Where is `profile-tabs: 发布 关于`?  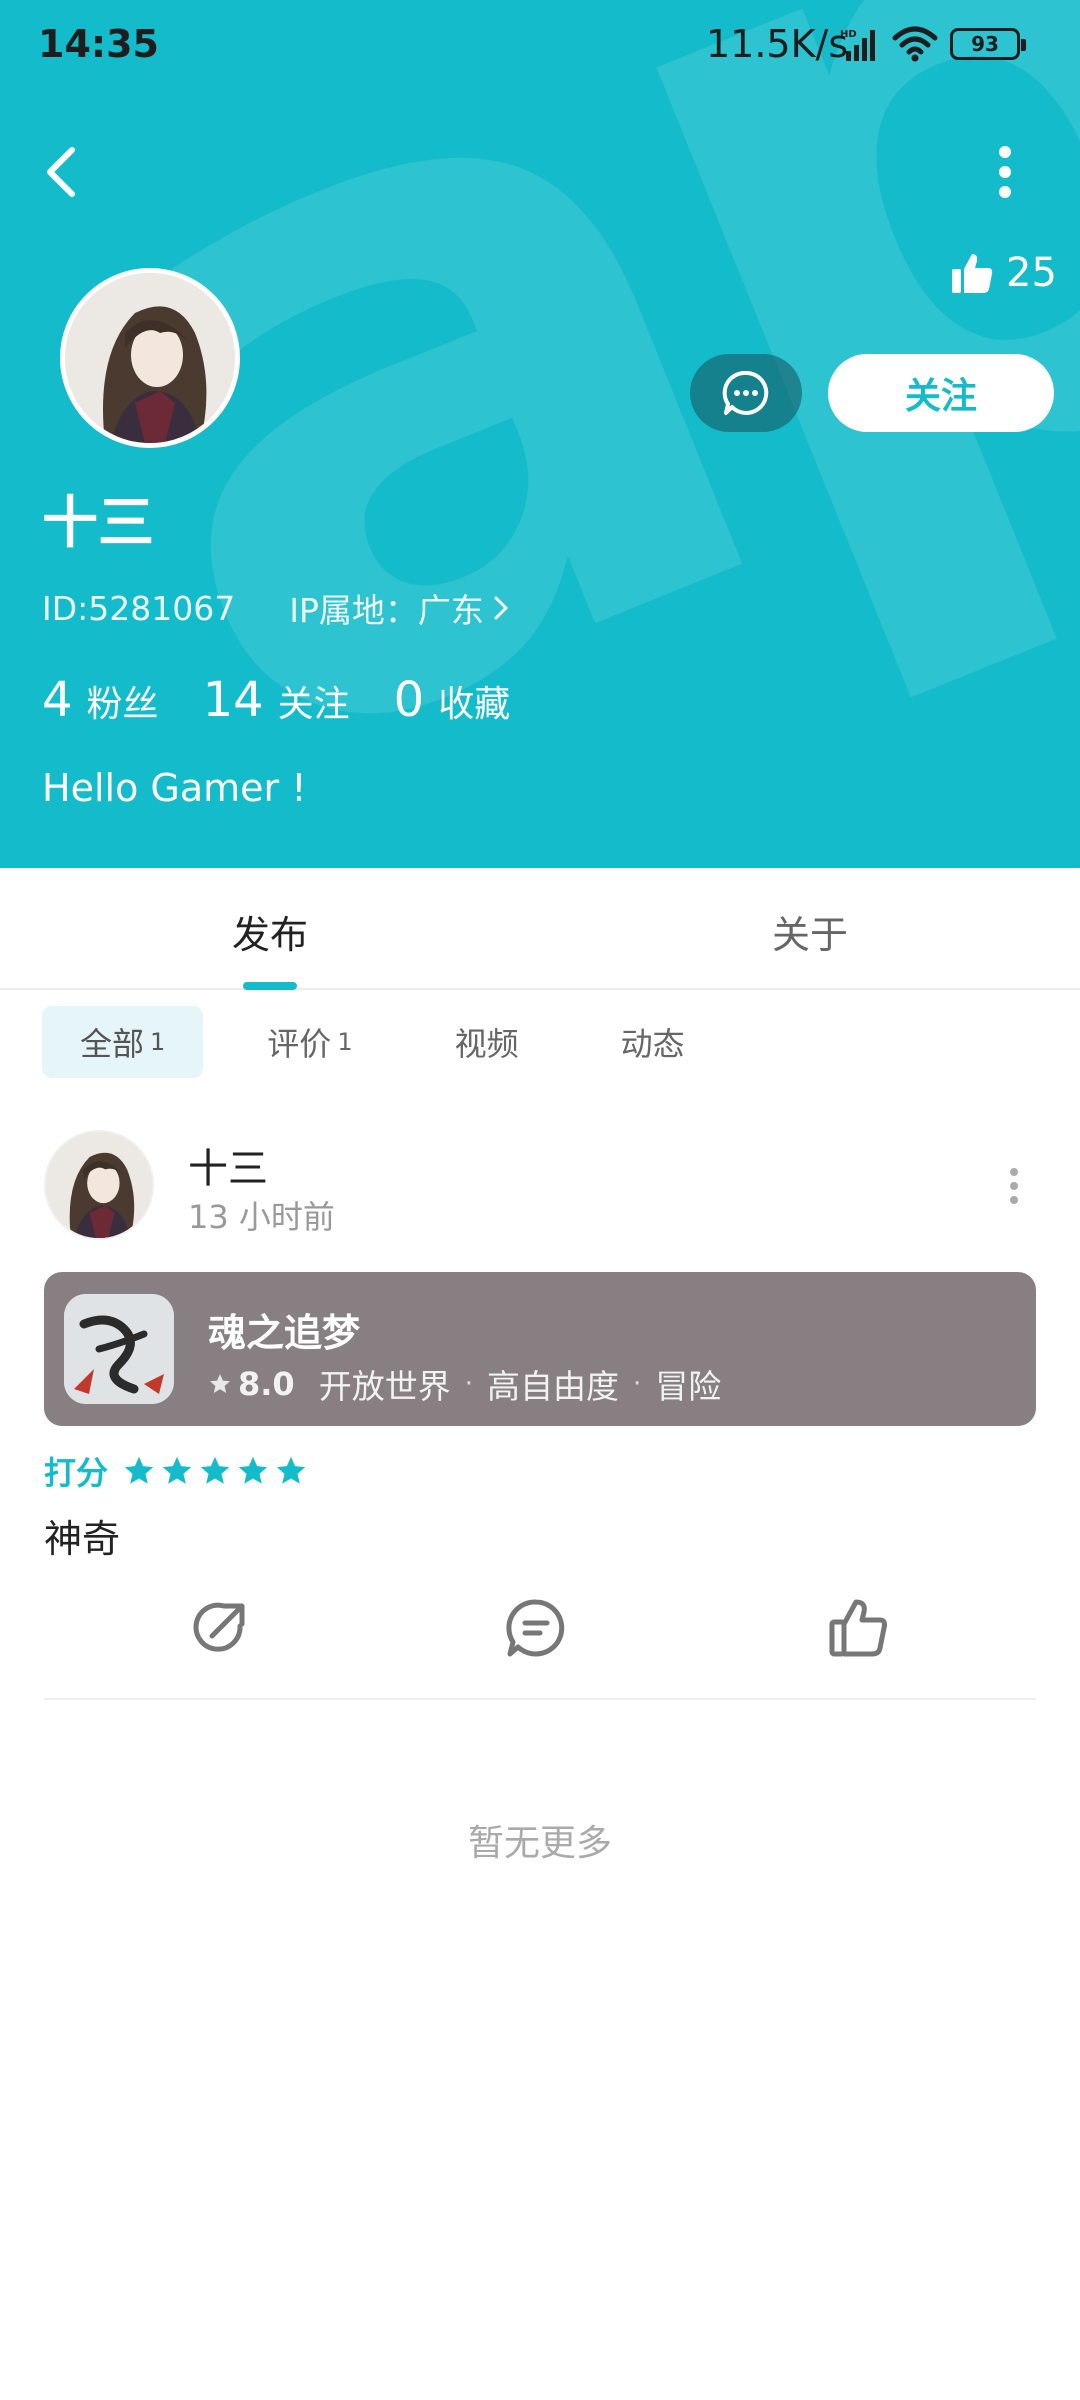
profile-tabs: 发布 关于 is located at coordinates (540, 929).